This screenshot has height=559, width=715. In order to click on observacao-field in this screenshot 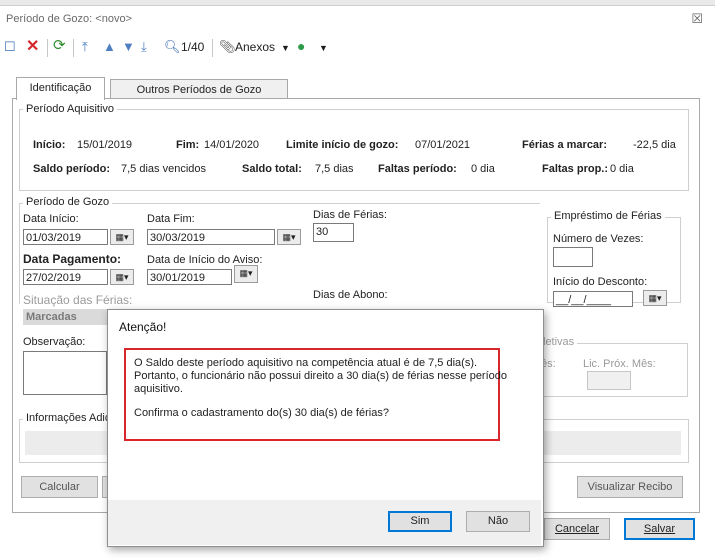, I will do `click(65, 373)`.